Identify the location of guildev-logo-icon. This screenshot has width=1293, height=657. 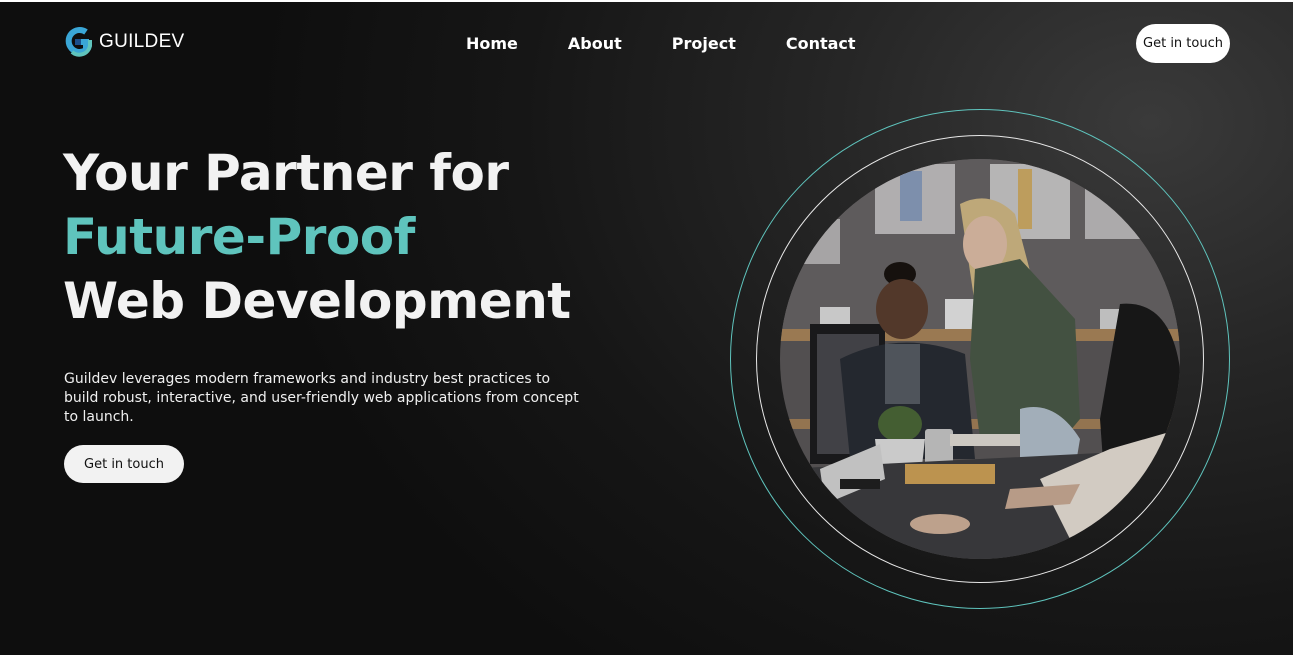
(78, 42).